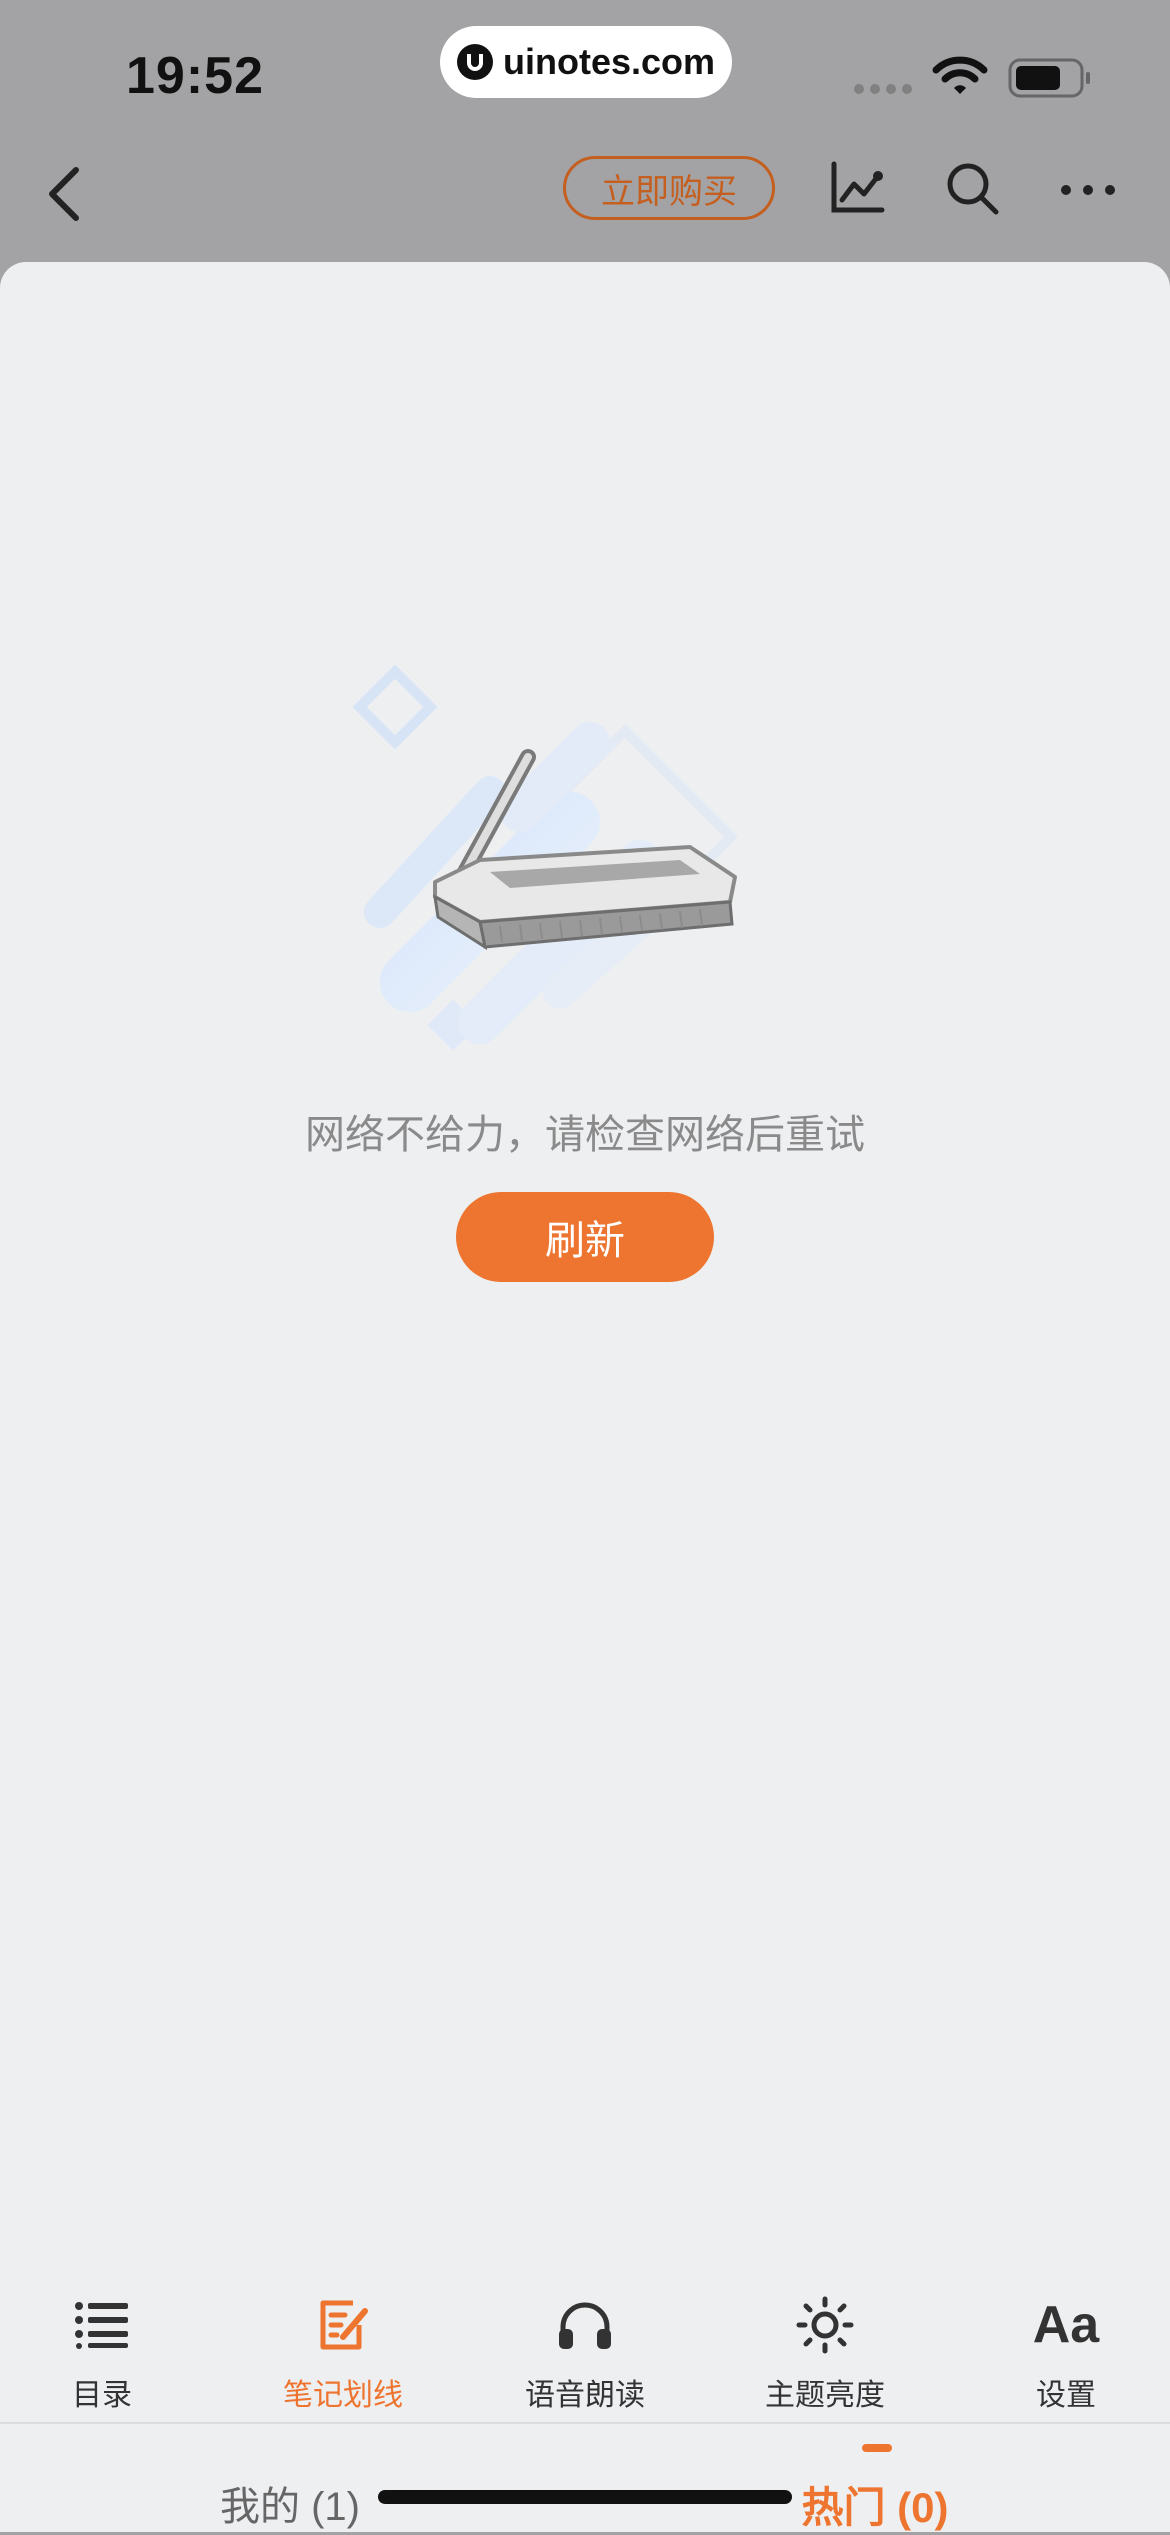 Image resolution: width=1170 pixels, height=2535 pixels. I want to click on toolbar-item-contents: 目录, so click(102, 2355).